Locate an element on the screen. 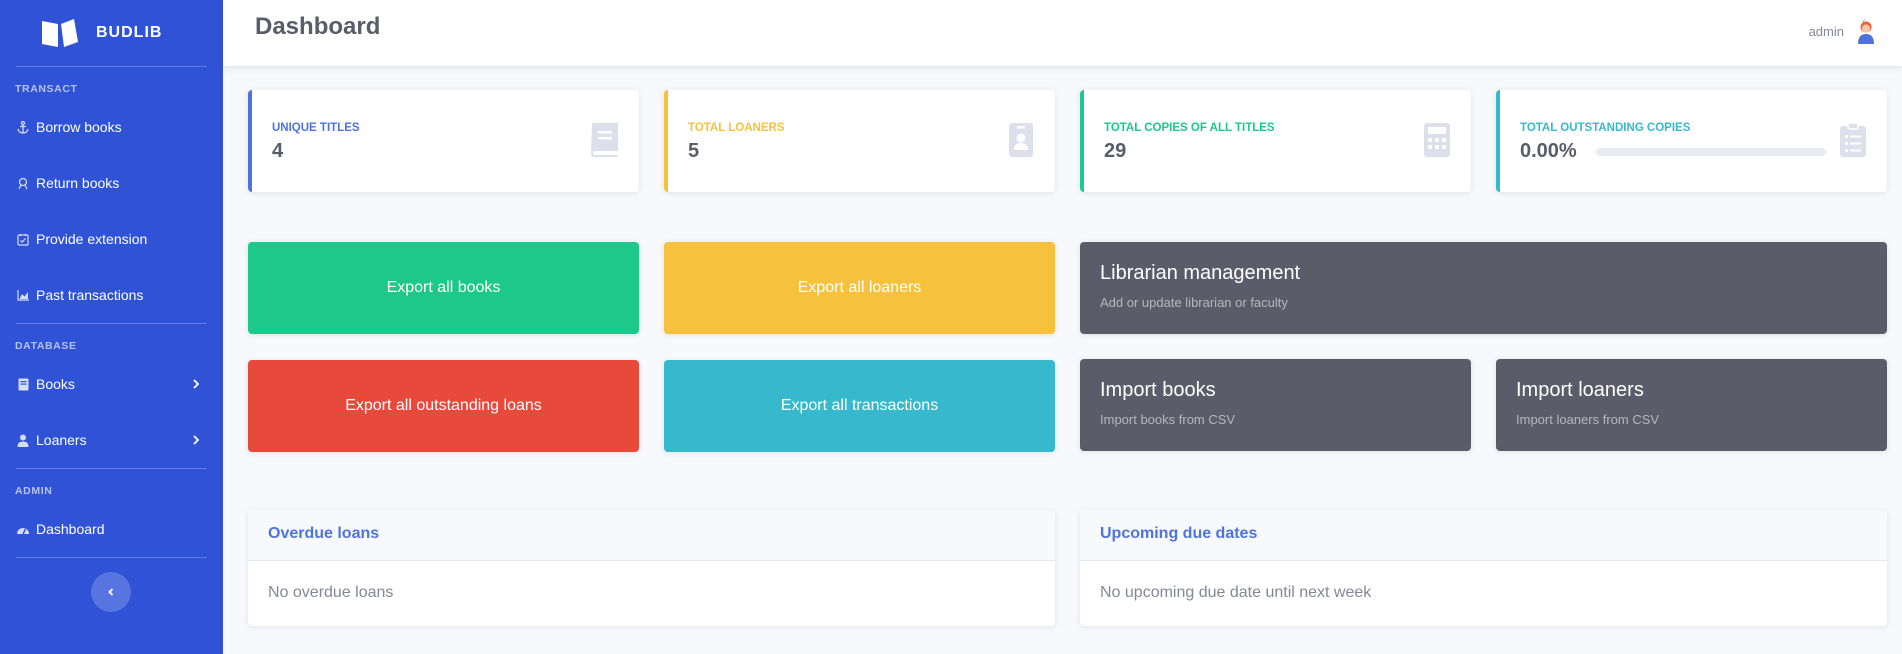 The height and width of the screenshot is (654, 1902). sidebar-item-borrow-books: Borrow books is located at coordinates (111, 127).